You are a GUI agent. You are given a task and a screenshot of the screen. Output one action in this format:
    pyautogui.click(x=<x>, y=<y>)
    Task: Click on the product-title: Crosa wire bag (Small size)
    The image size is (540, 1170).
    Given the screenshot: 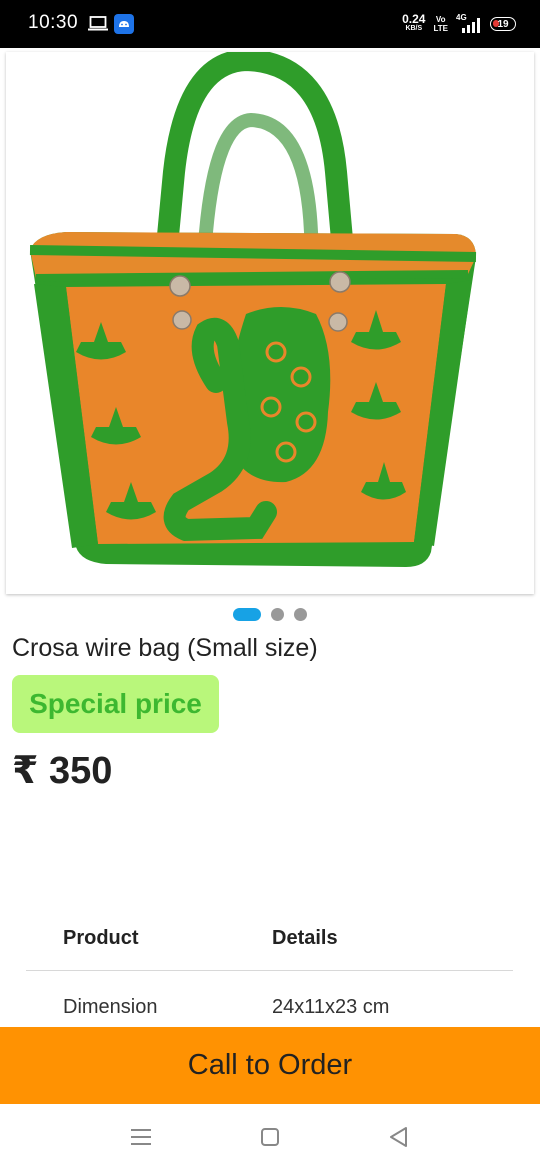 What is the action you would take?
    pyautogui.click(x=165, y=648)
    